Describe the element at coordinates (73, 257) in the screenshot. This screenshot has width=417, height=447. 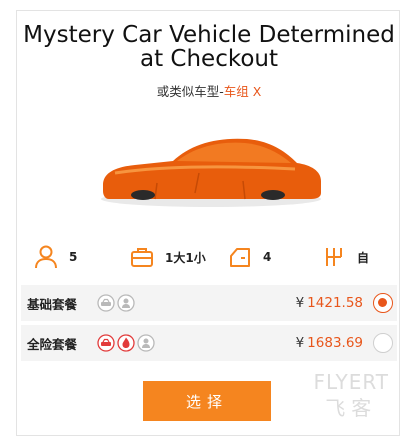
I see `seats-value: 5` at that location.